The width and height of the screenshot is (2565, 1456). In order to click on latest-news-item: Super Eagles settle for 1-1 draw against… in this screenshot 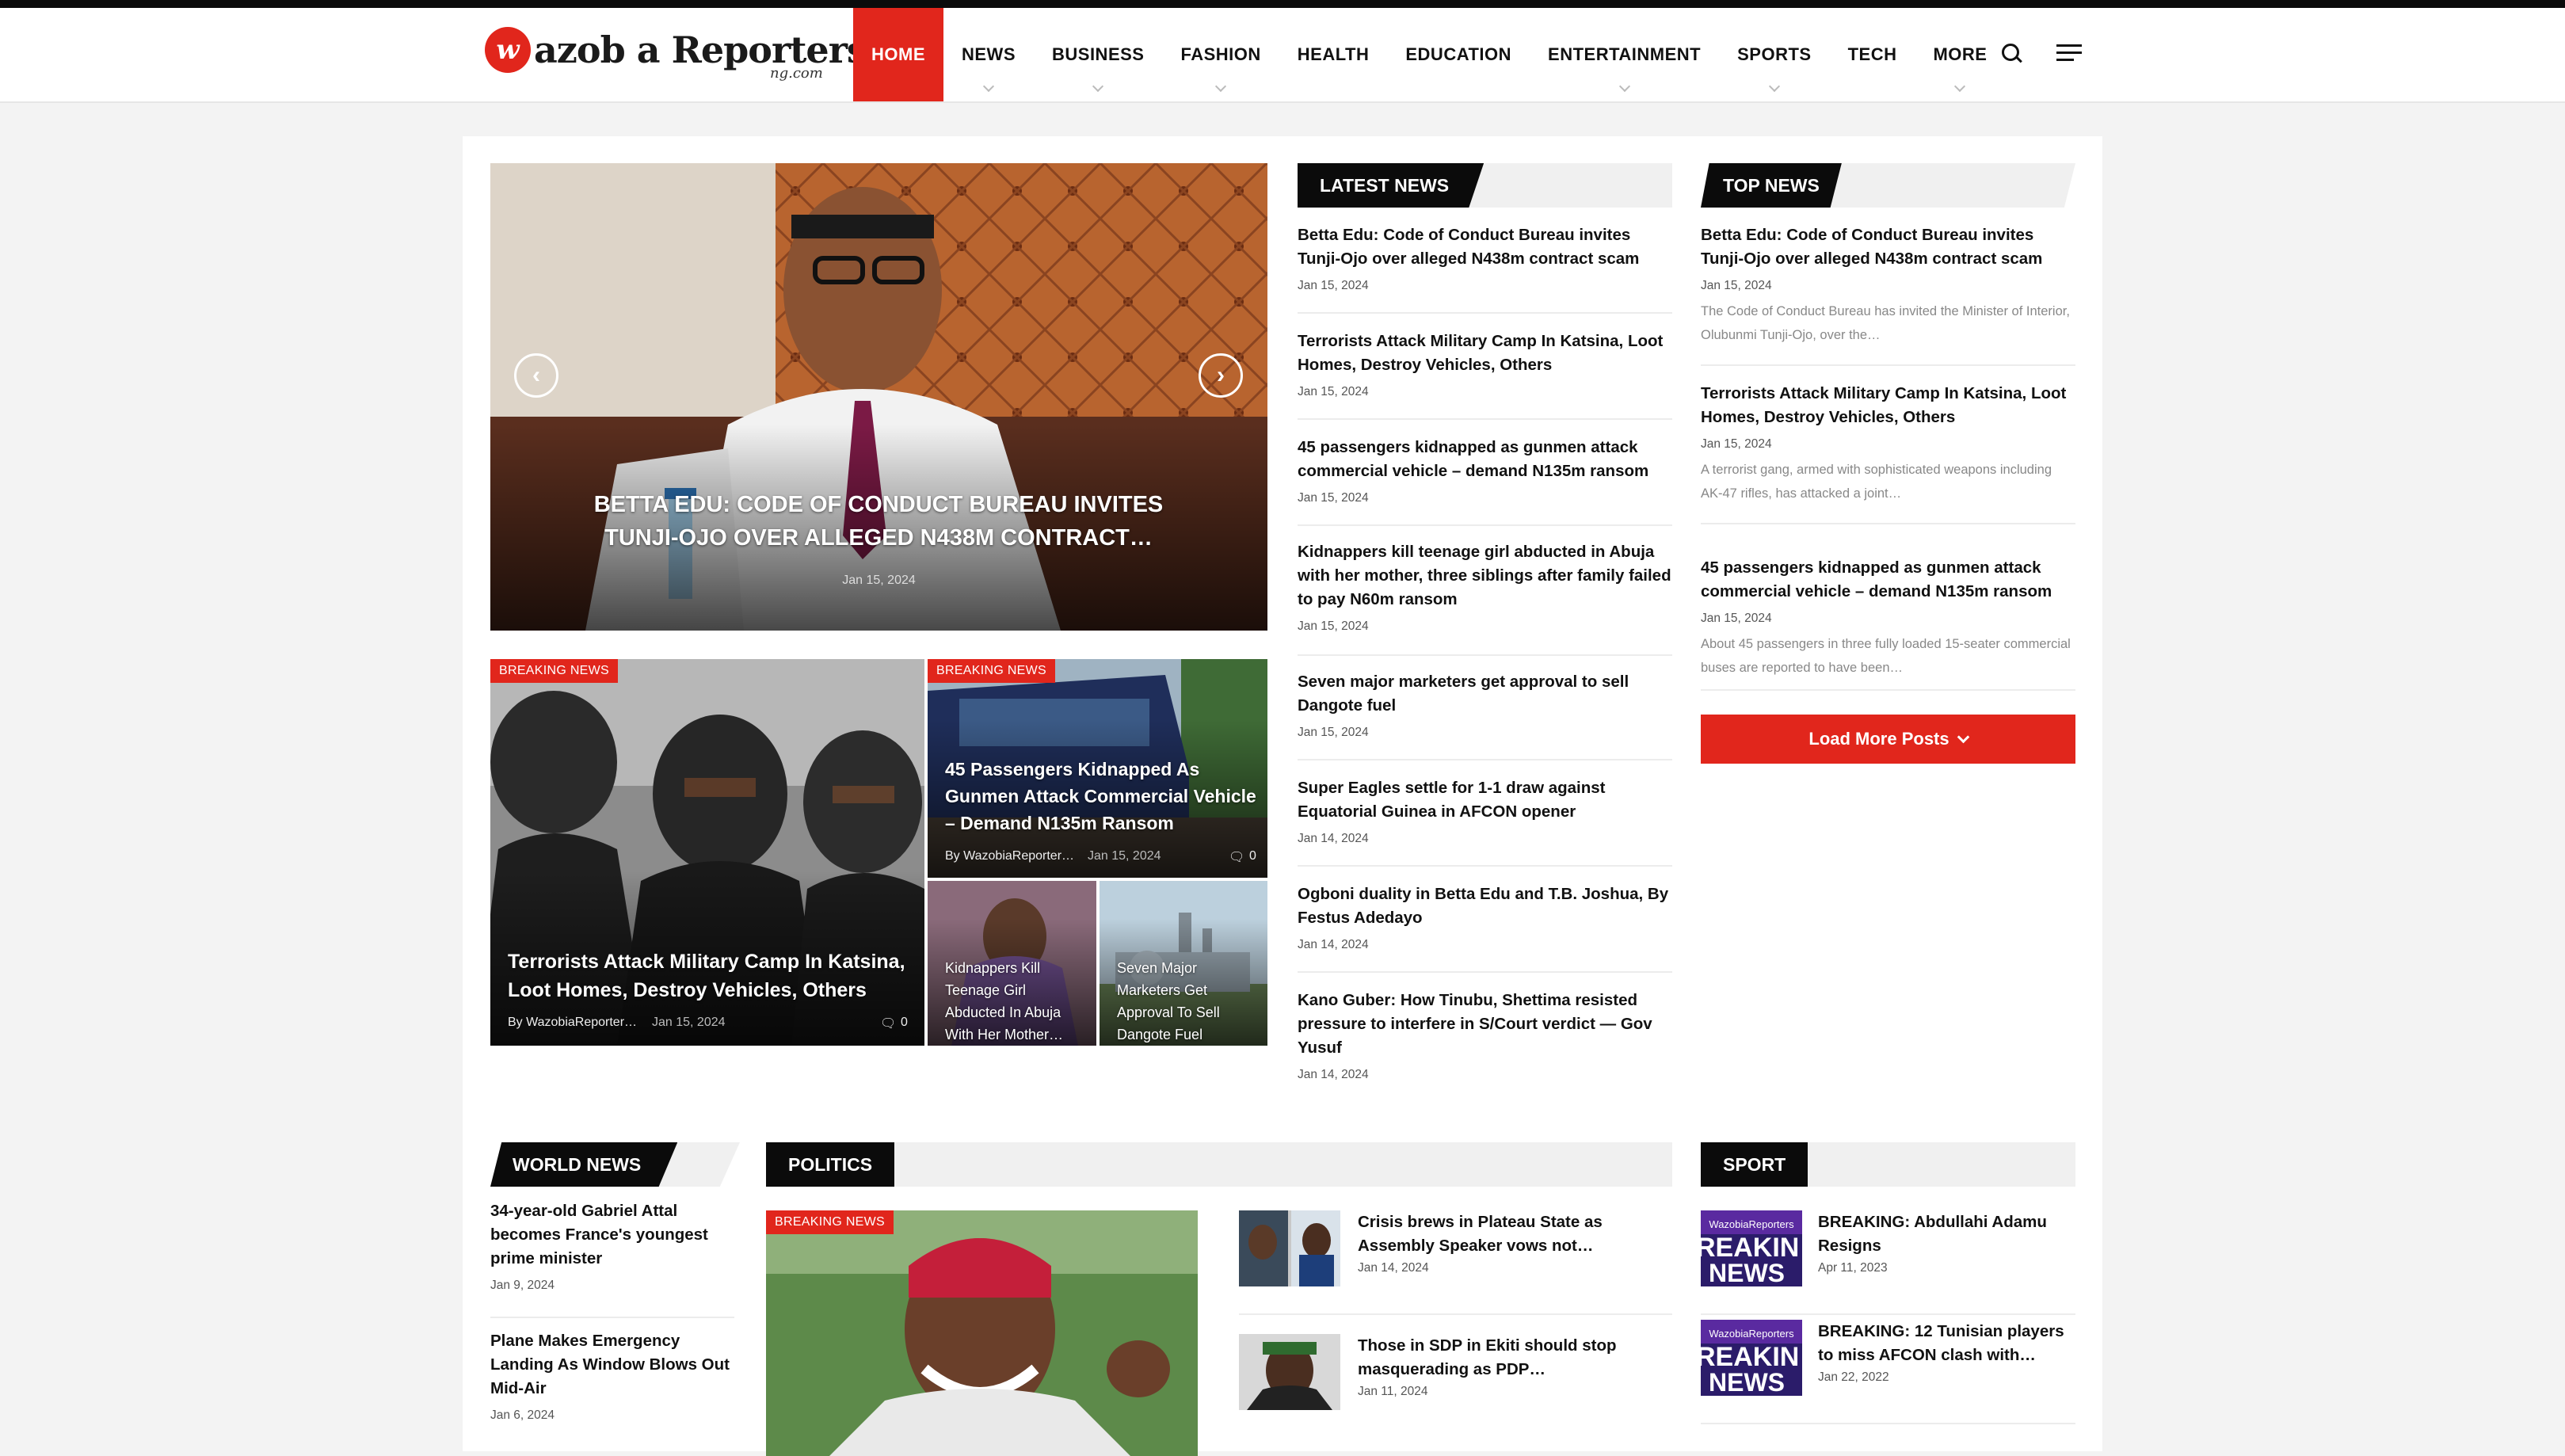, I will do `click(1485, 821)`.